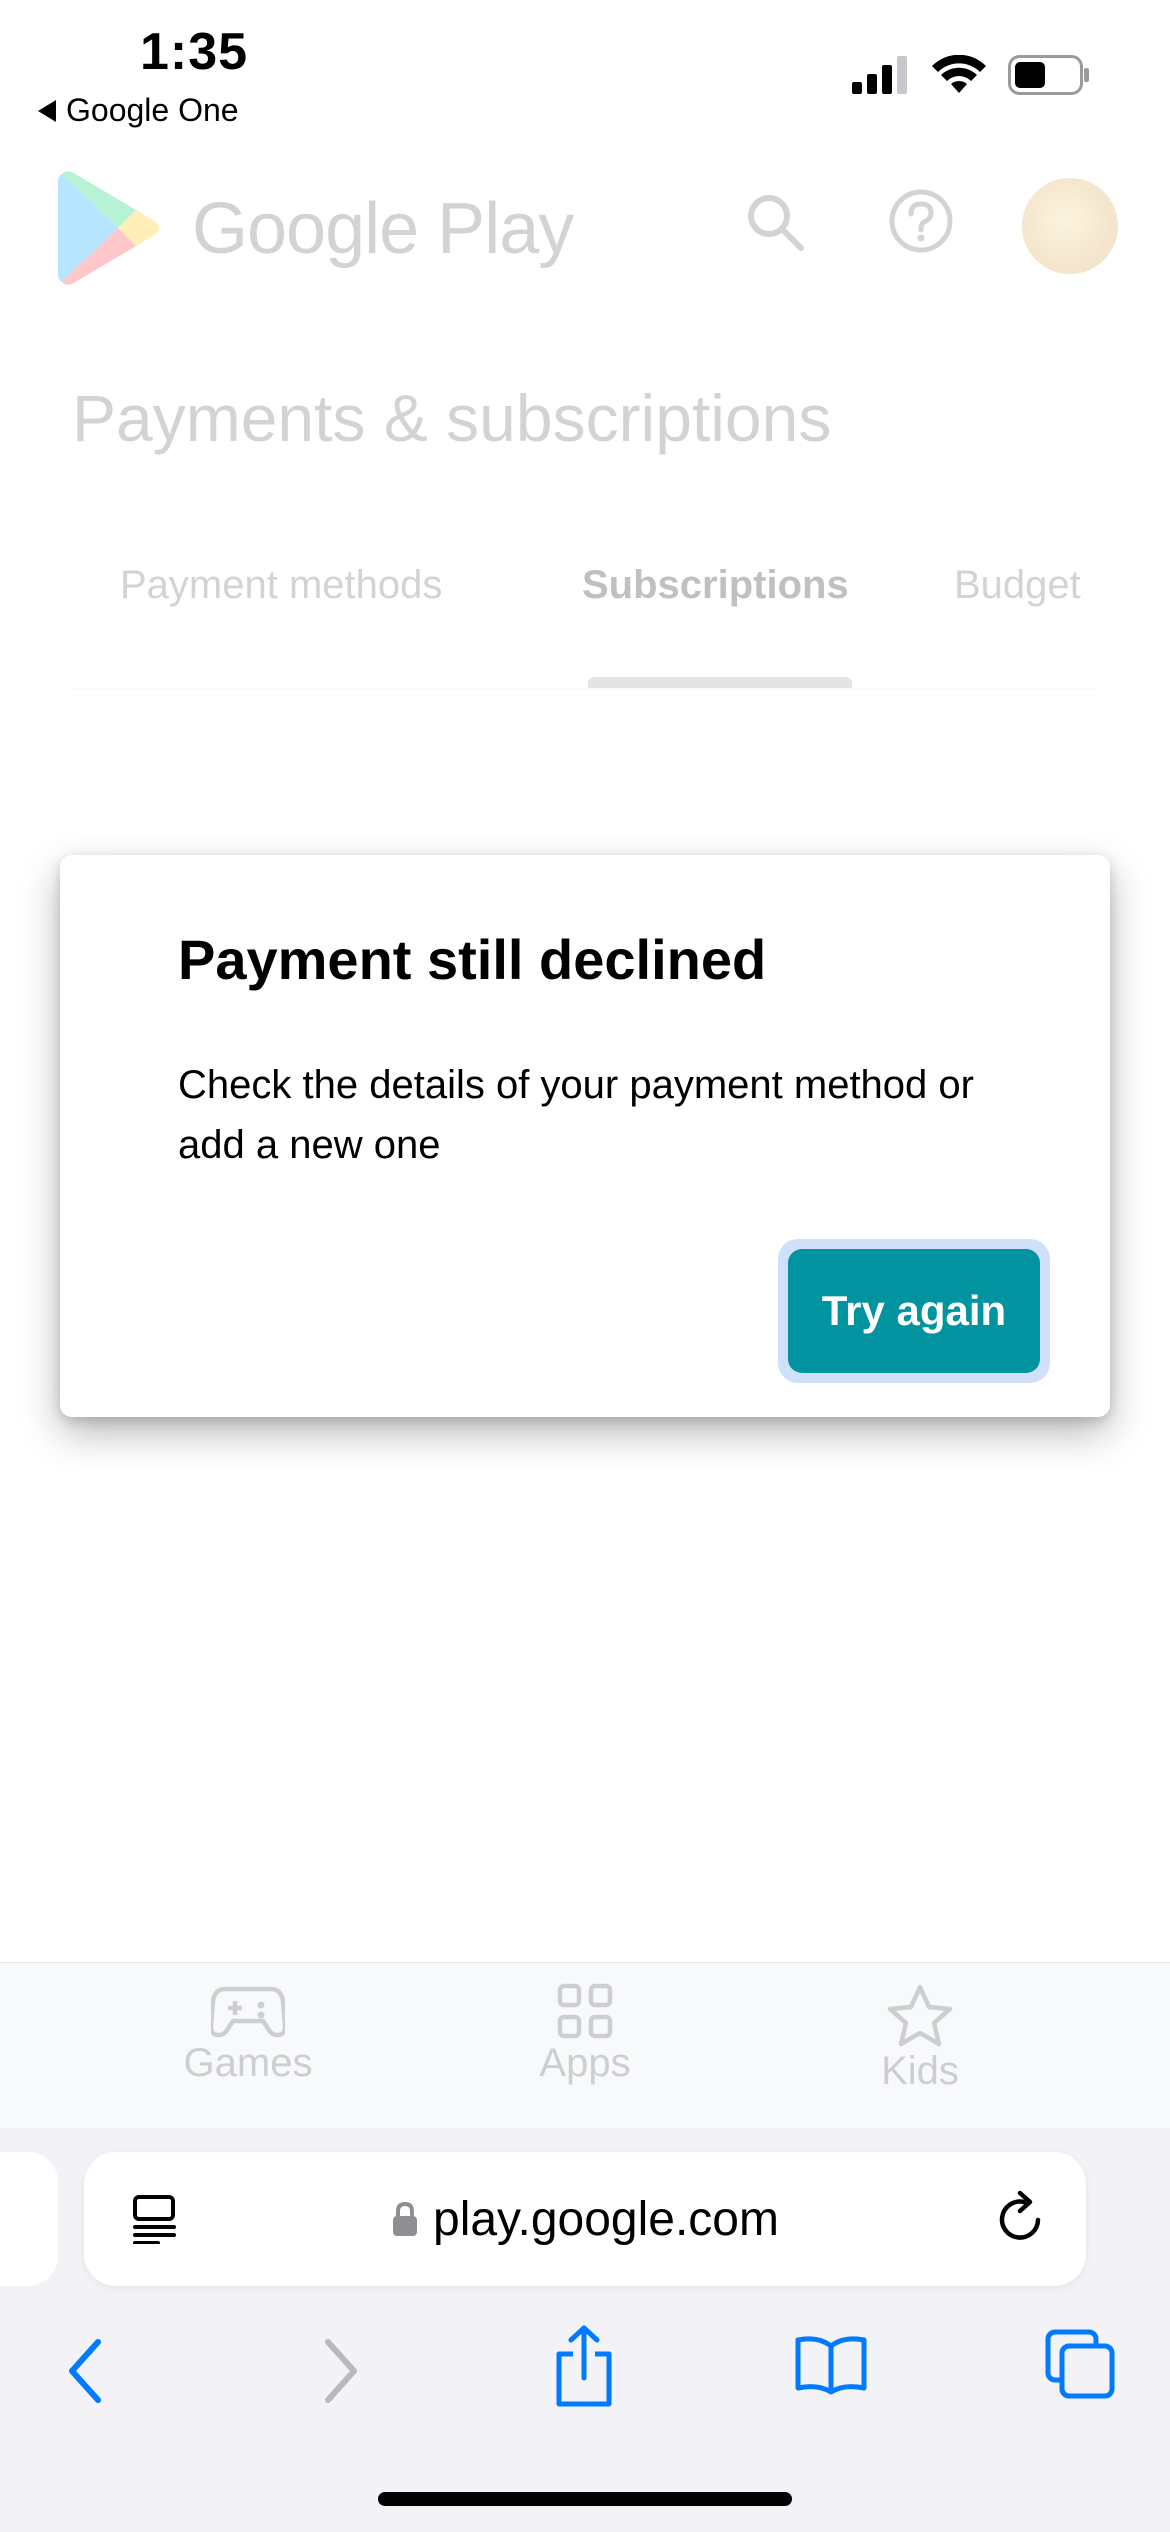 The height and width of the screenshot is (2532, 1170). I want to click on gamepad-icon, so click(248, 2012).